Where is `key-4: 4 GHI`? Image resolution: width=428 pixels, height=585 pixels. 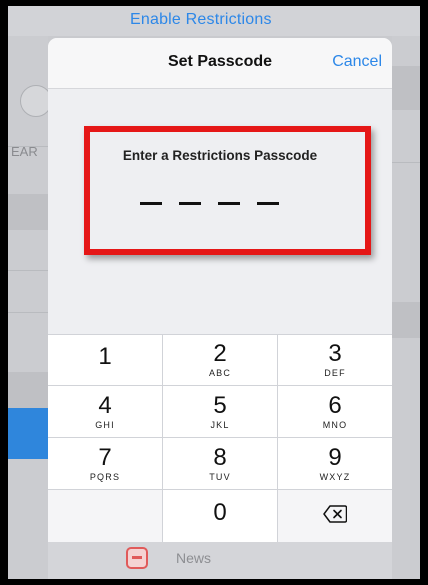 key-4: 4 GHI is located at coordinates (105, 411).